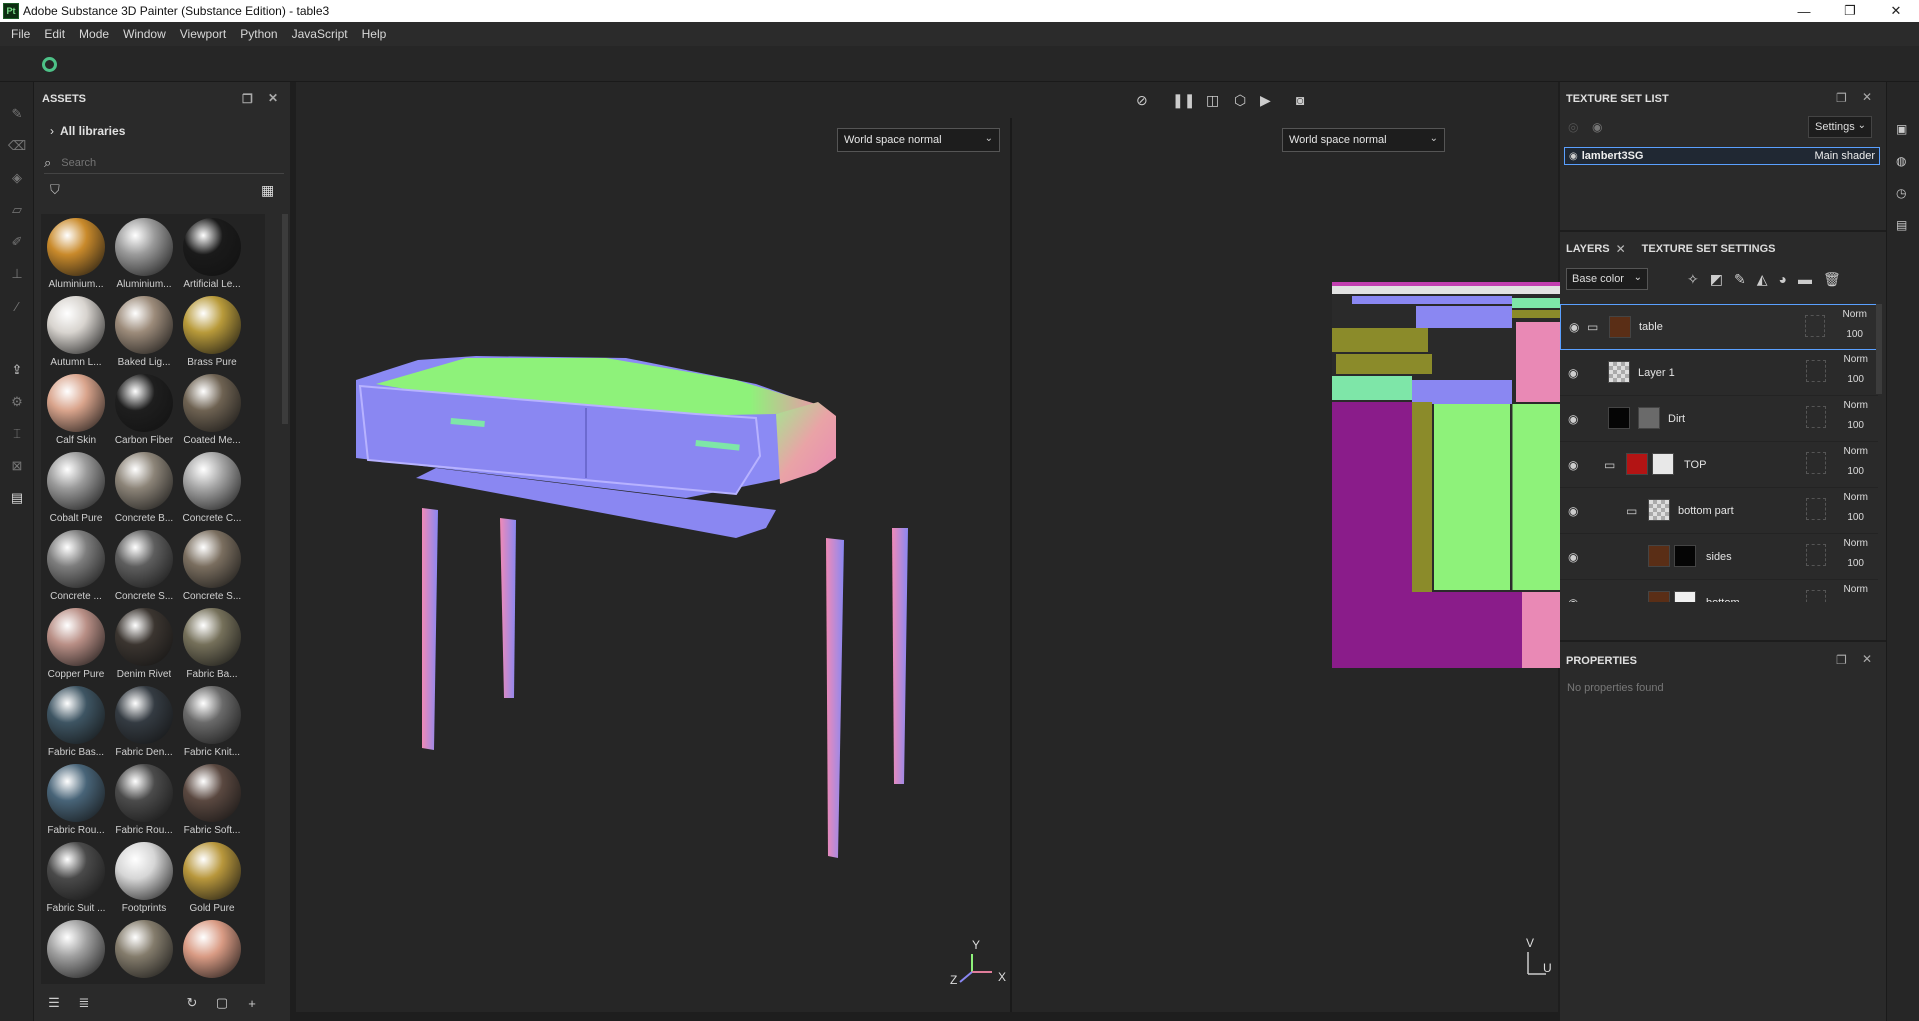 The image size is (1919, 1021). I want to click on asset-thumbnail: Brass Pure, so click(212, 331).